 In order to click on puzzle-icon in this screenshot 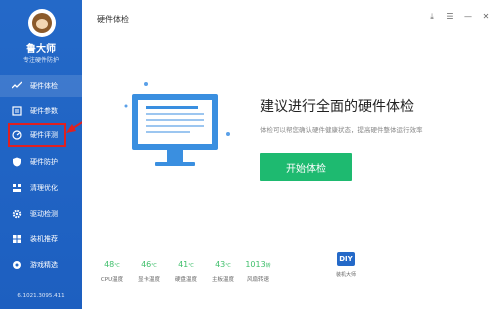, I will do `click(17, 239)`.